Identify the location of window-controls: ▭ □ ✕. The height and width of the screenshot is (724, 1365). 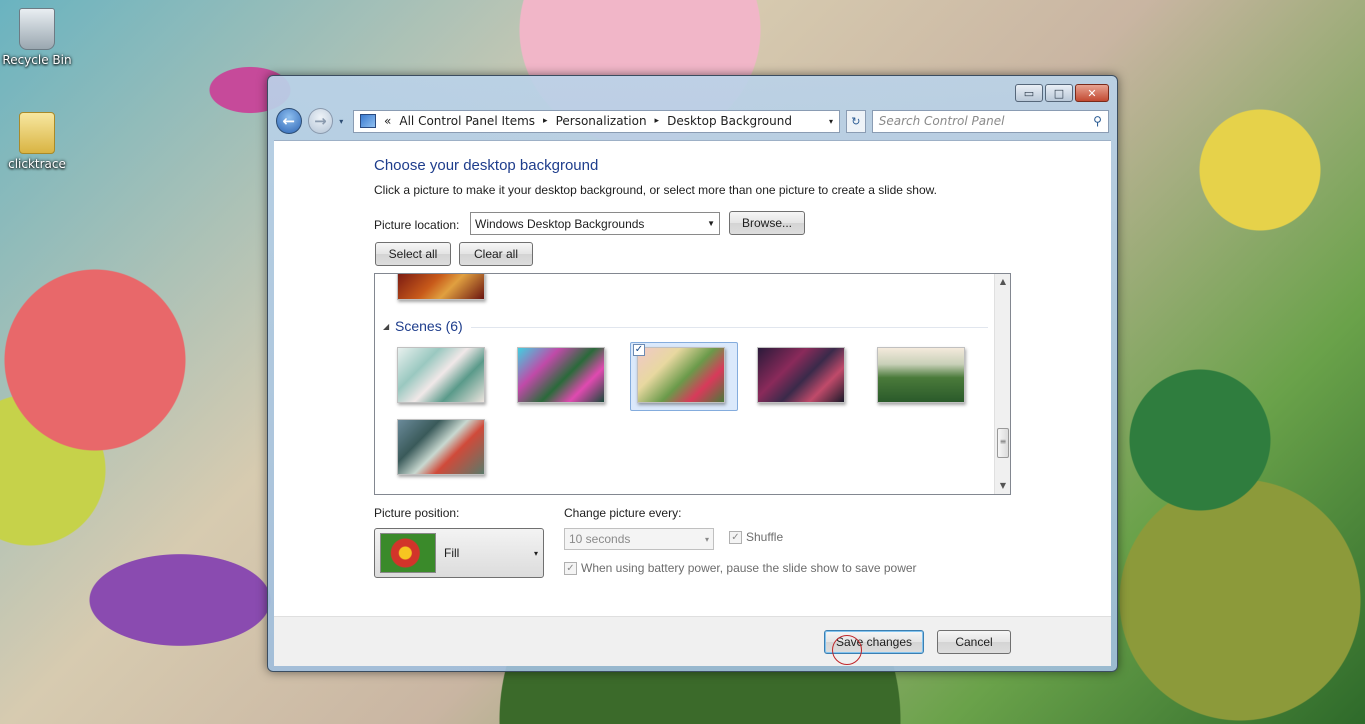
(1062, 93).